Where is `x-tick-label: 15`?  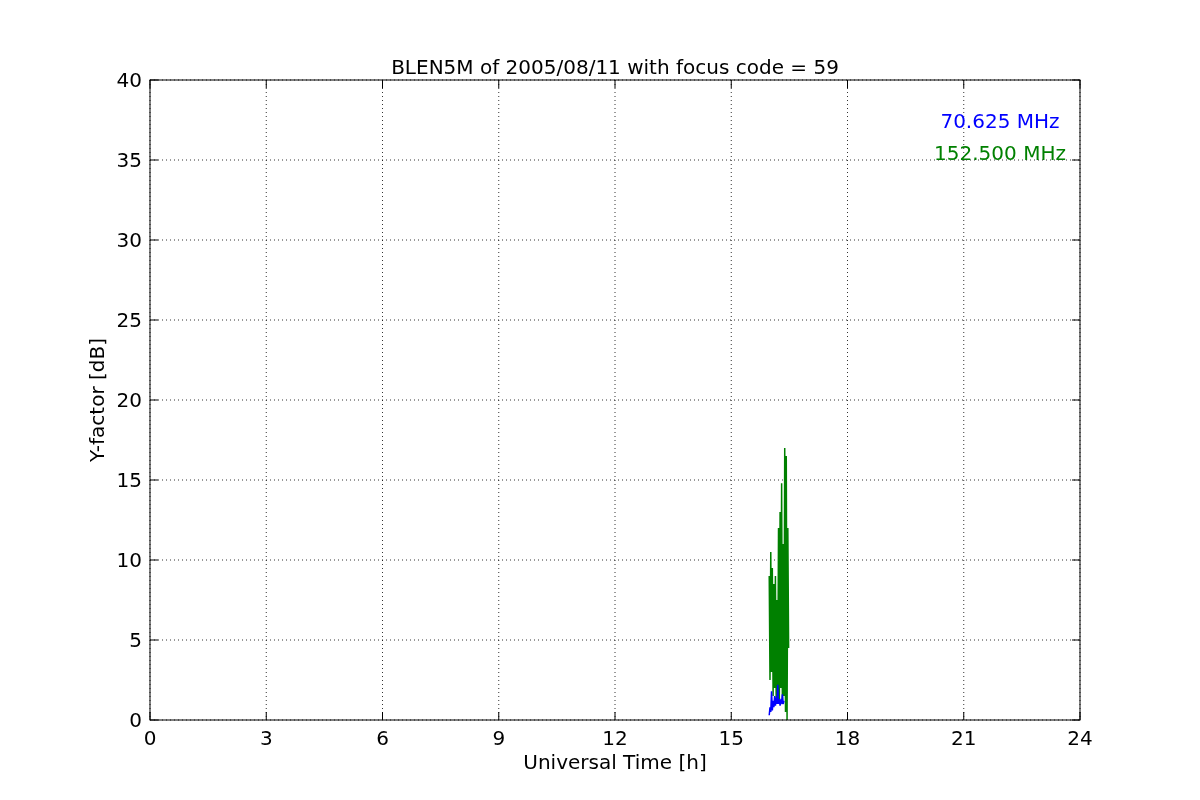 x-tick-label: 15 is located at coordinates (731, 738).